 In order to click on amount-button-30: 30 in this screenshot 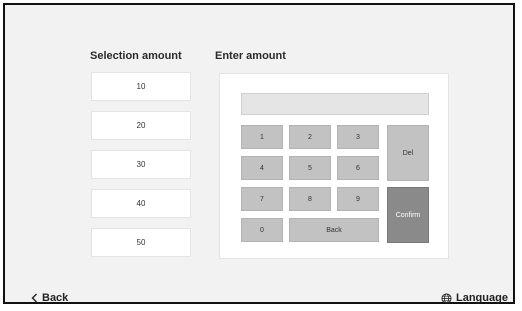, I will do `click(141, 164)`.